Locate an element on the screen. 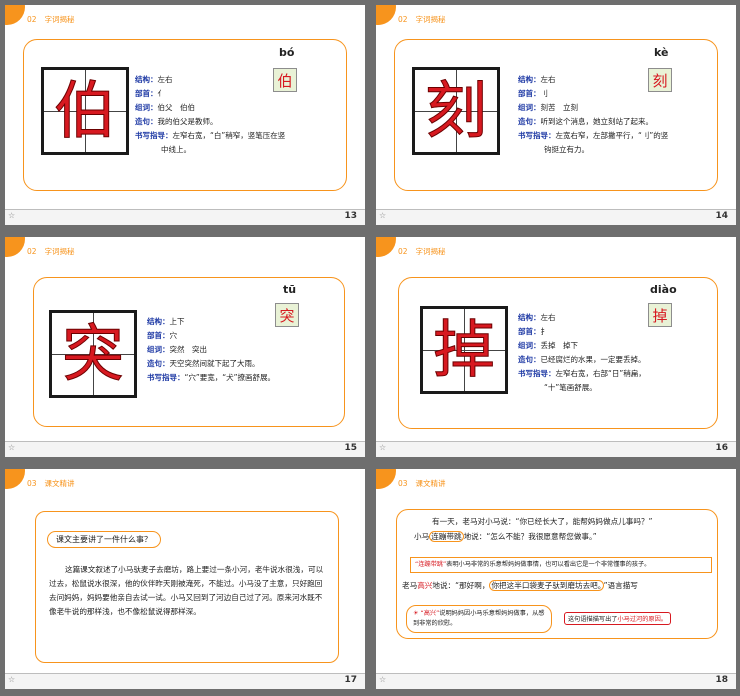 The width and height of the screenshot is (740, 696). highlight-quote: 你把这半口袋麦子驮到磨坊去吧。 is located at coordinates (546, 585).